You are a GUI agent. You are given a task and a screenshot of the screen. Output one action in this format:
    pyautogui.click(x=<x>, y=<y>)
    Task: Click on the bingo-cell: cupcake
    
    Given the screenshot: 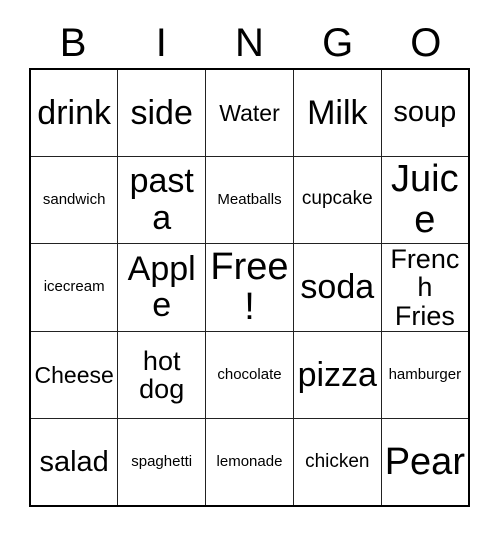 What is the action you would take?
    pyautogui.click(x=337, y=199)
    